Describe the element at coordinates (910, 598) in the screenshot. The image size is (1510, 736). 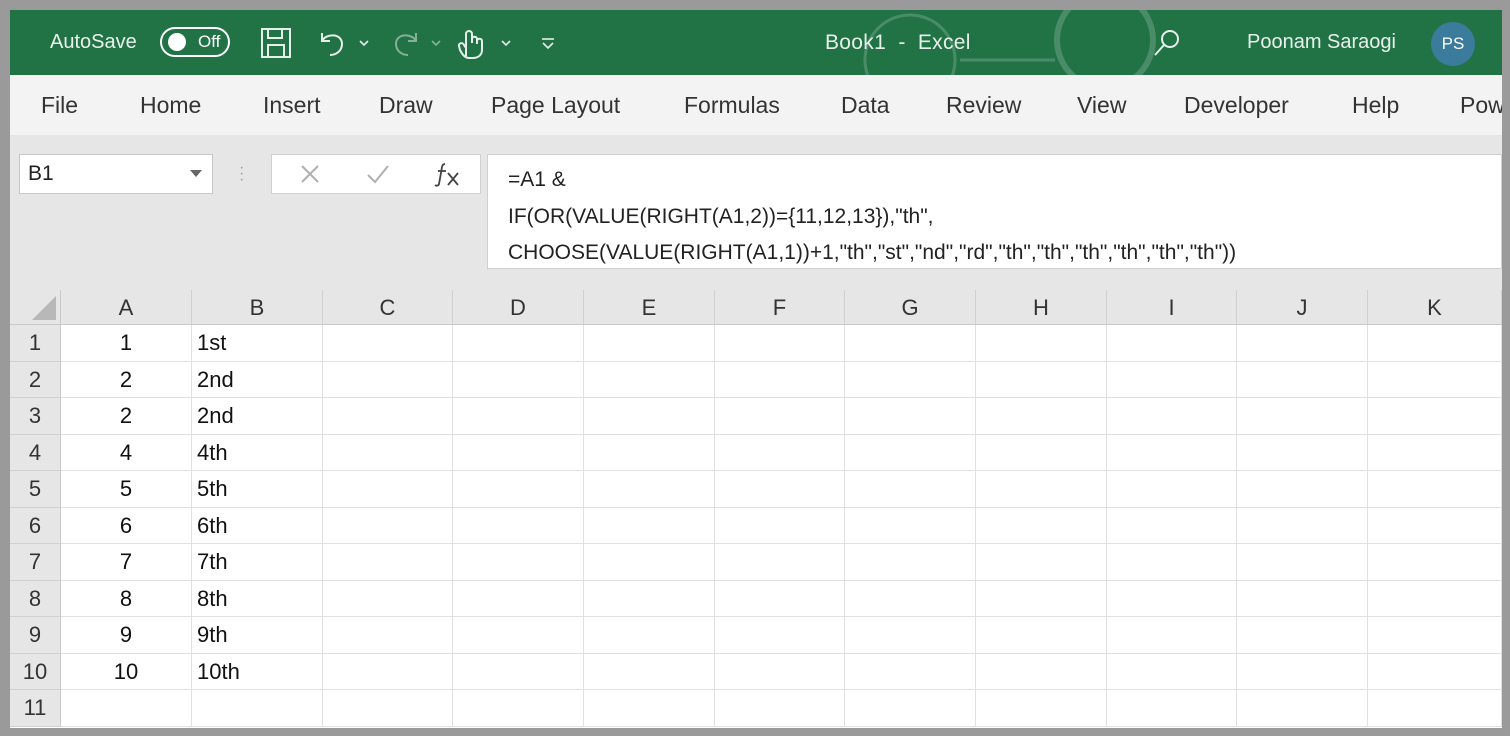
I see `cell-g8` at that location.